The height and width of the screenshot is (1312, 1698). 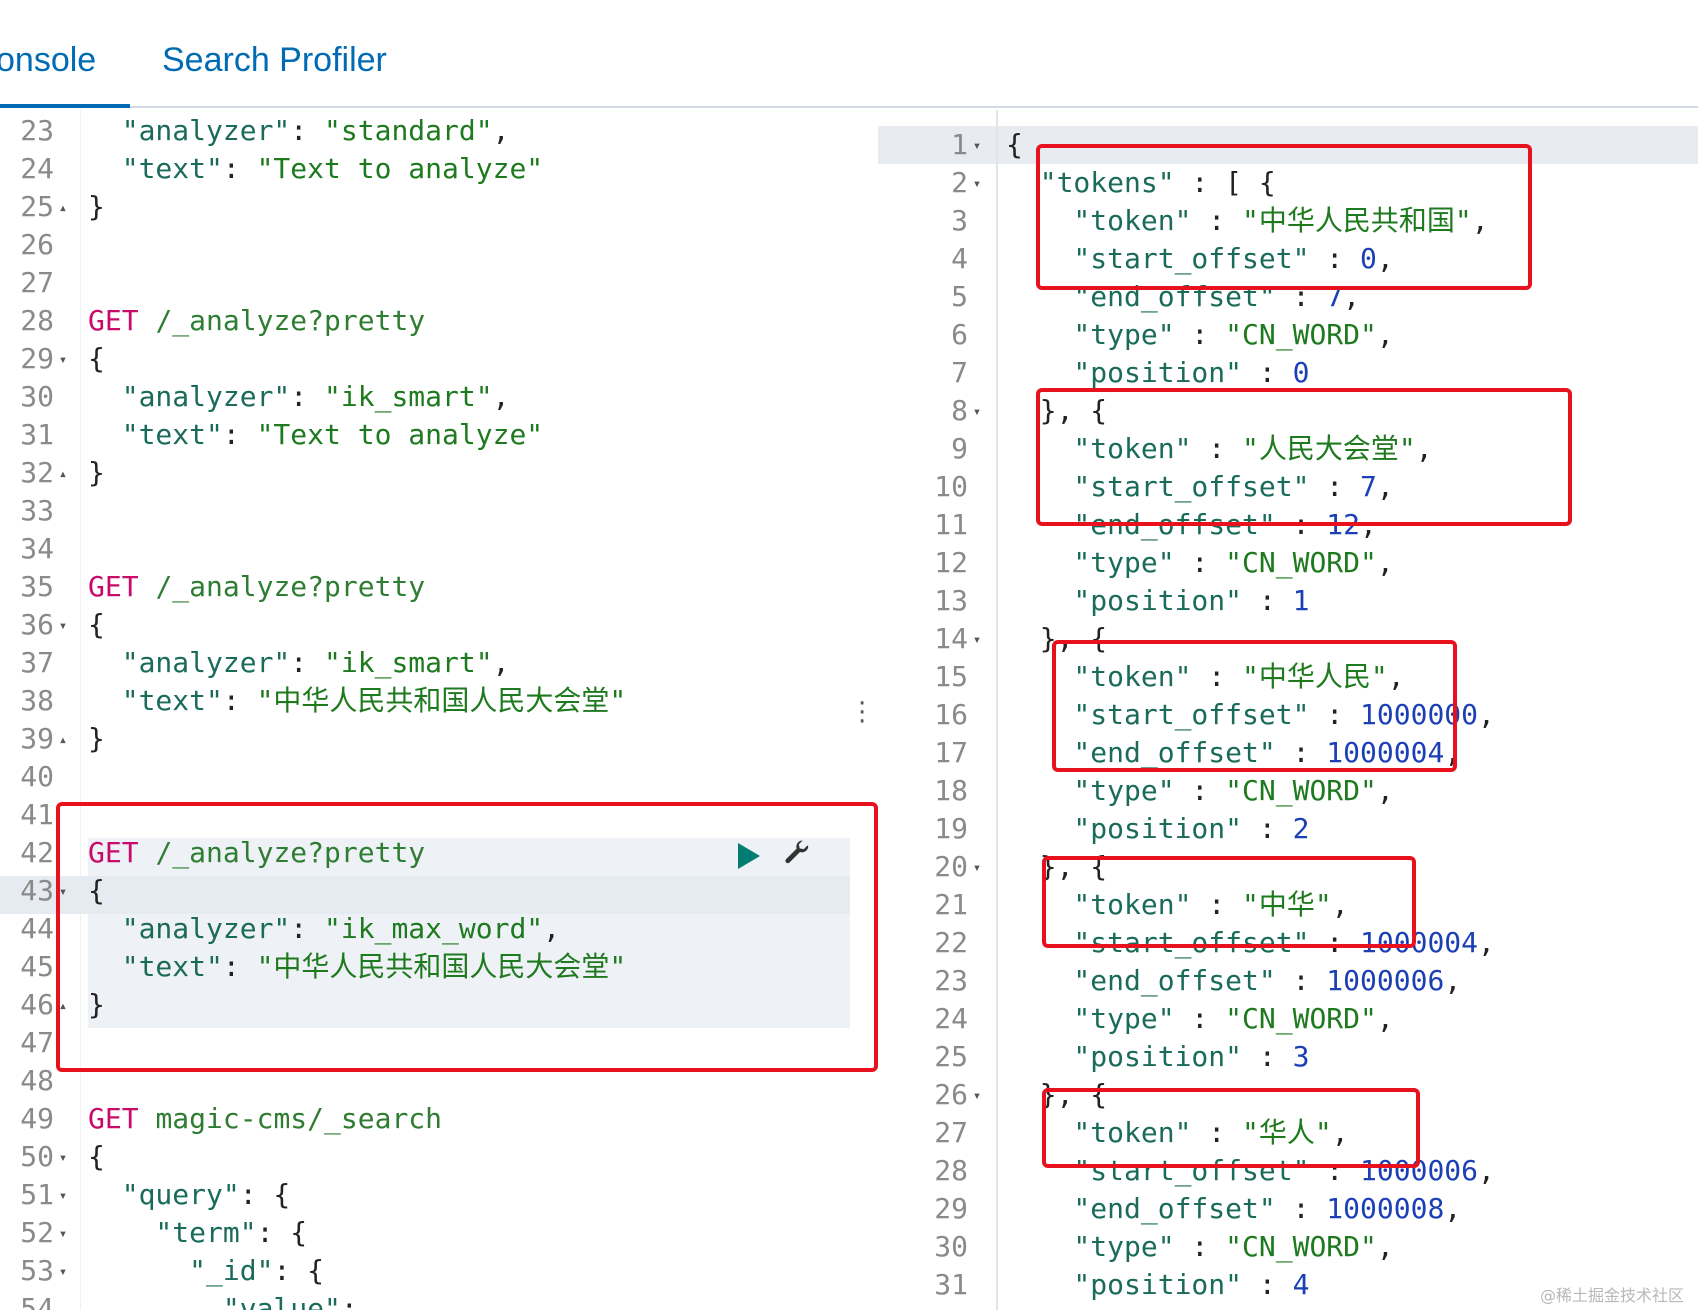 What do you see at coordinates (1611, 1295) in the screenshot?
I see `watermark: @稀土掘金技术社区` at bounding box center [1611, 1295].